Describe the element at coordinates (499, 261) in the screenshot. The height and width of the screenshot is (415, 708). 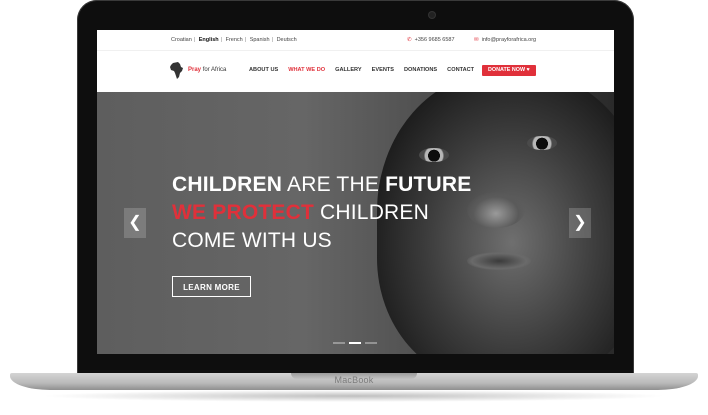
I see `photo-mouth` at that location.